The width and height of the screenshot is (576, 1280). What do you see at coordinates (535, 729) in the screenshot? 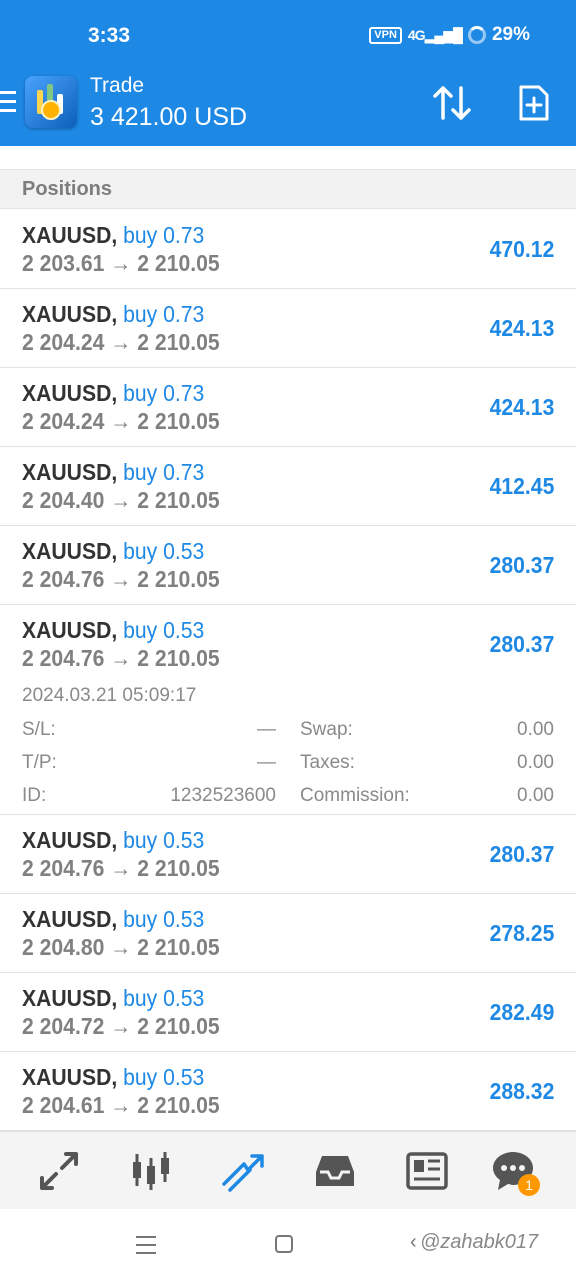
I see `swap-value: 0.00` at bounding box center [535, 729].